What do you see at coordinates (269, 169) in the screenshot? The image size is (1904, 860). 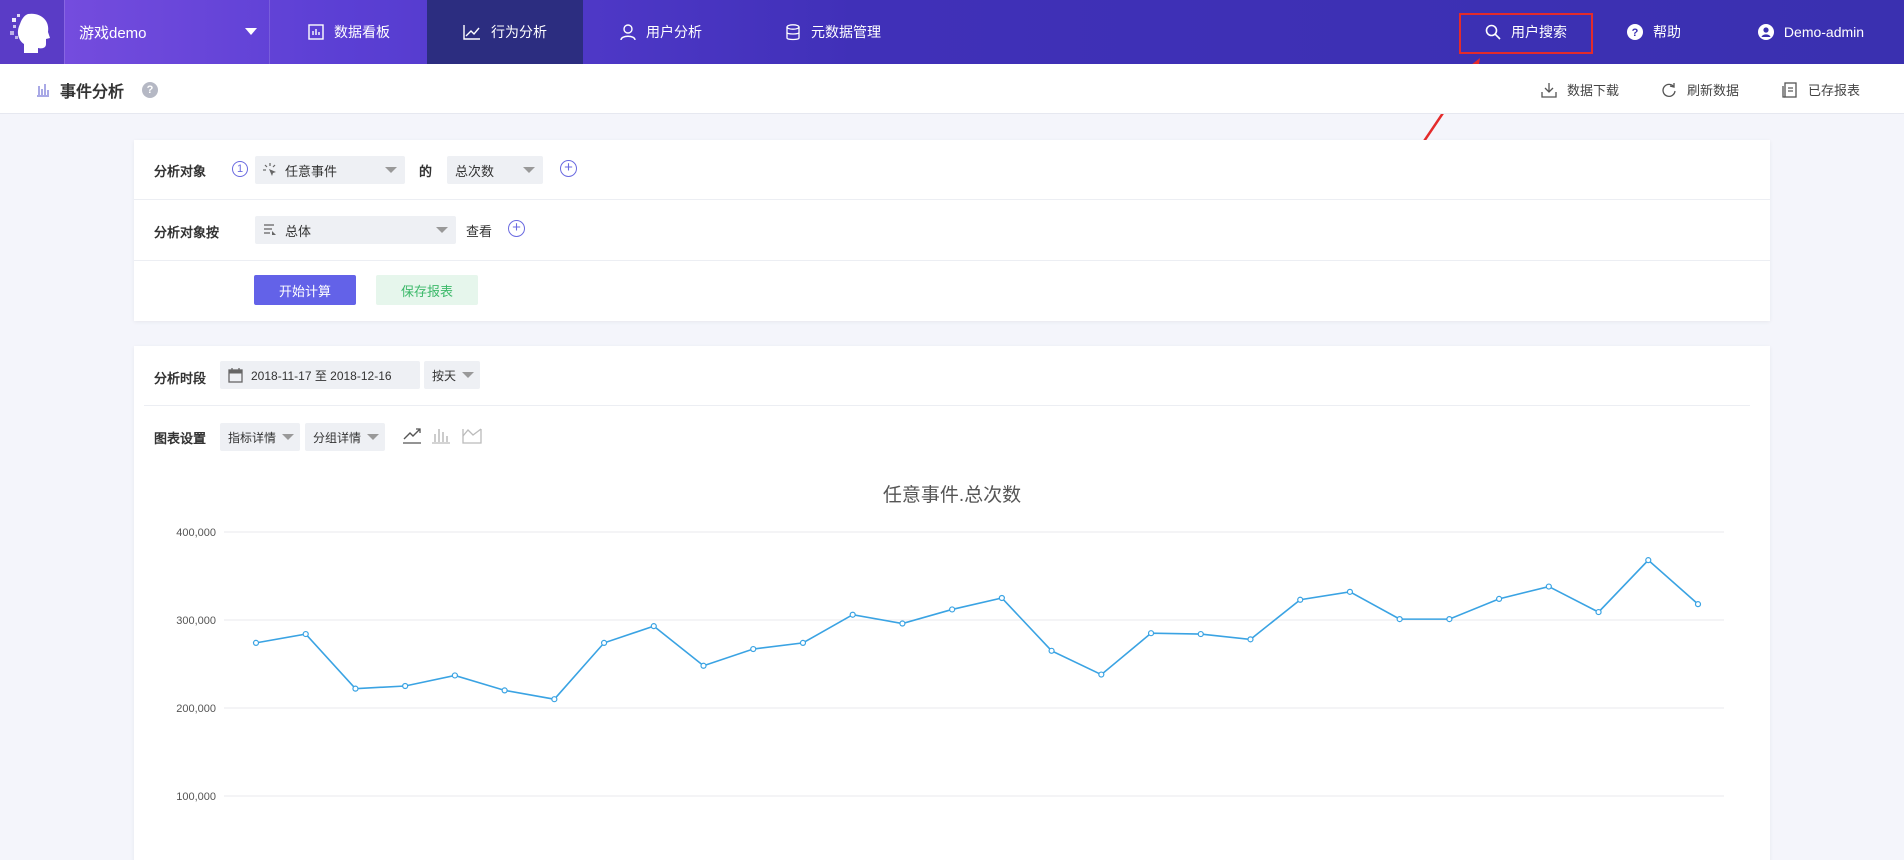 I see `cursor-click-icon` at bounding box center [269, 169].